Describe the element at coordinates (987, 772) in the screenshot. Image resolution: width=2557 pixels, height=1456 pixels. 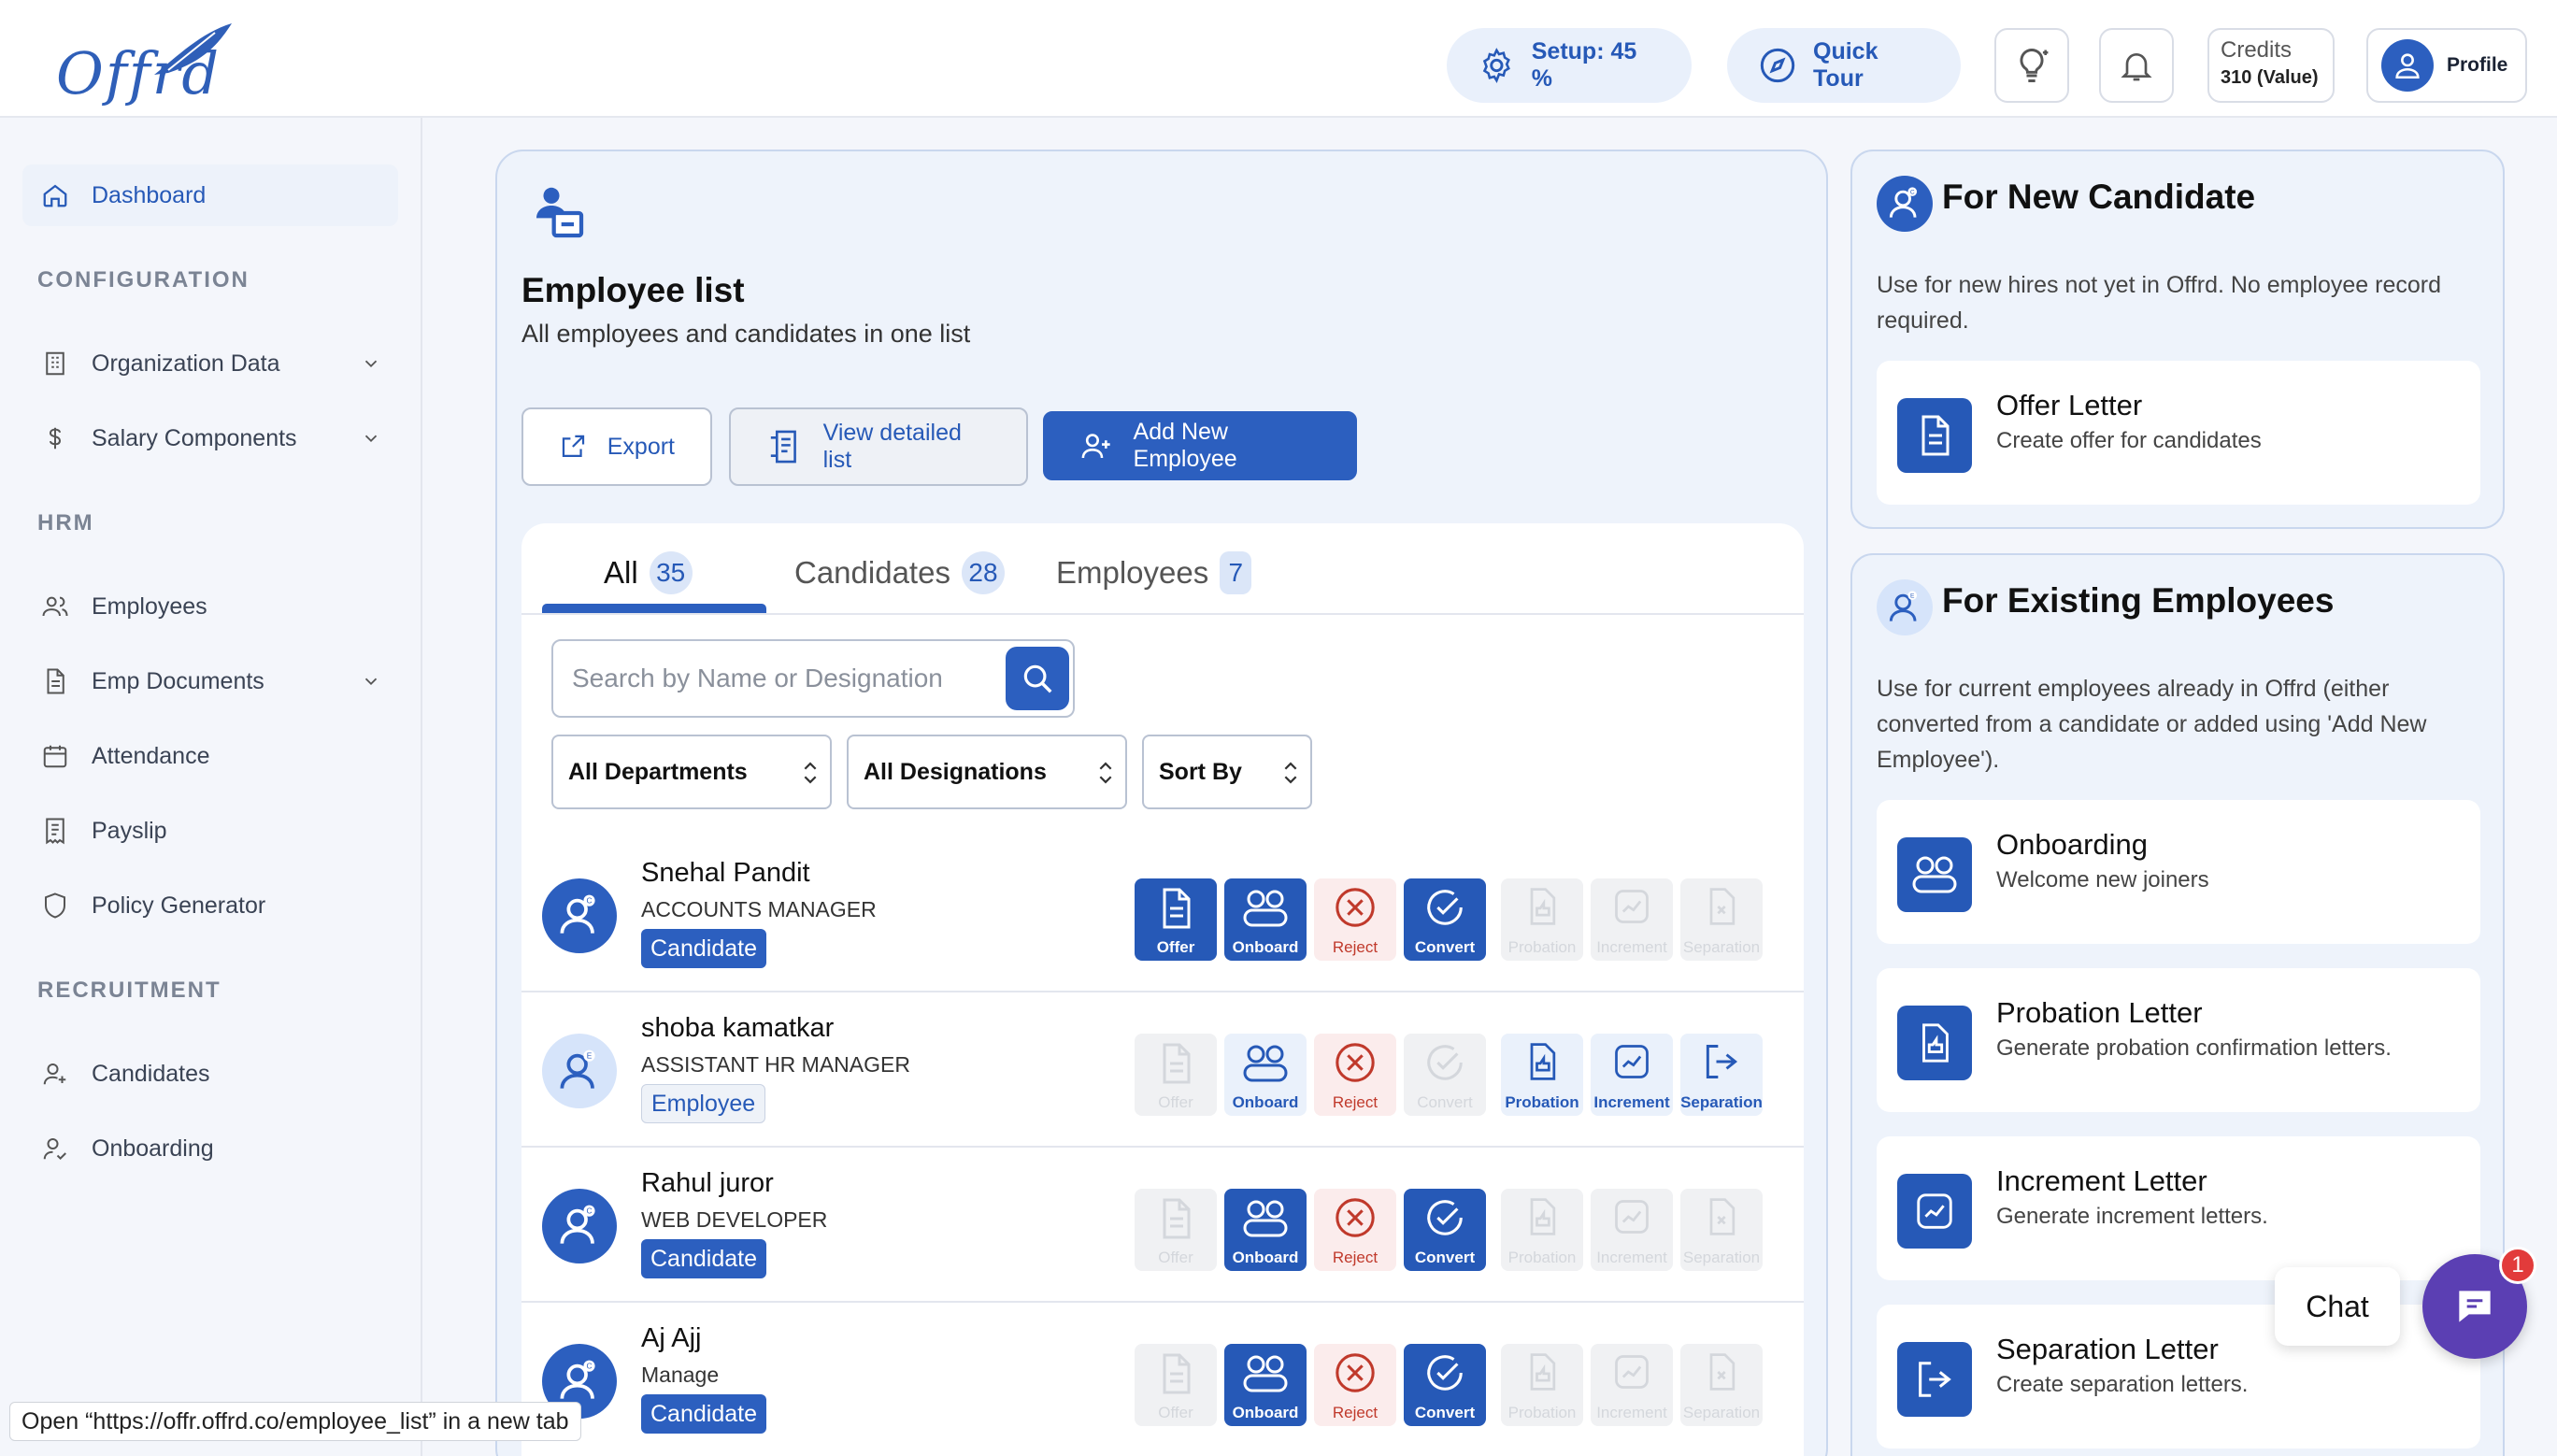
I see `designation-select: All Designations` at that location.